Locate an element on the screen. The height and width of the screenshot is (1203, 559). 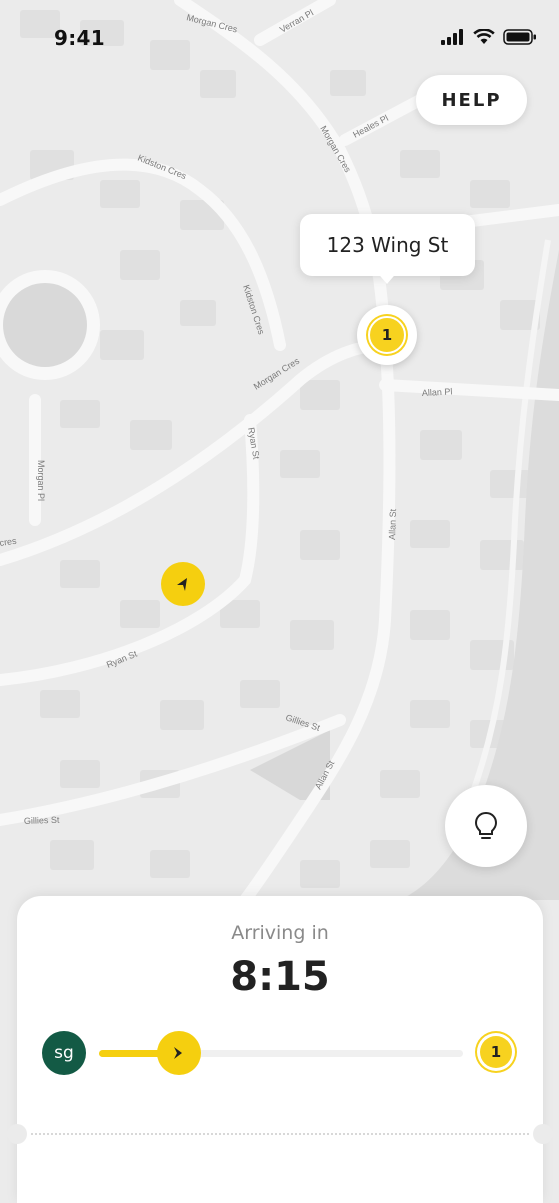
trip-end-stop-badge: 1 is located at coordinates (496, 1052).